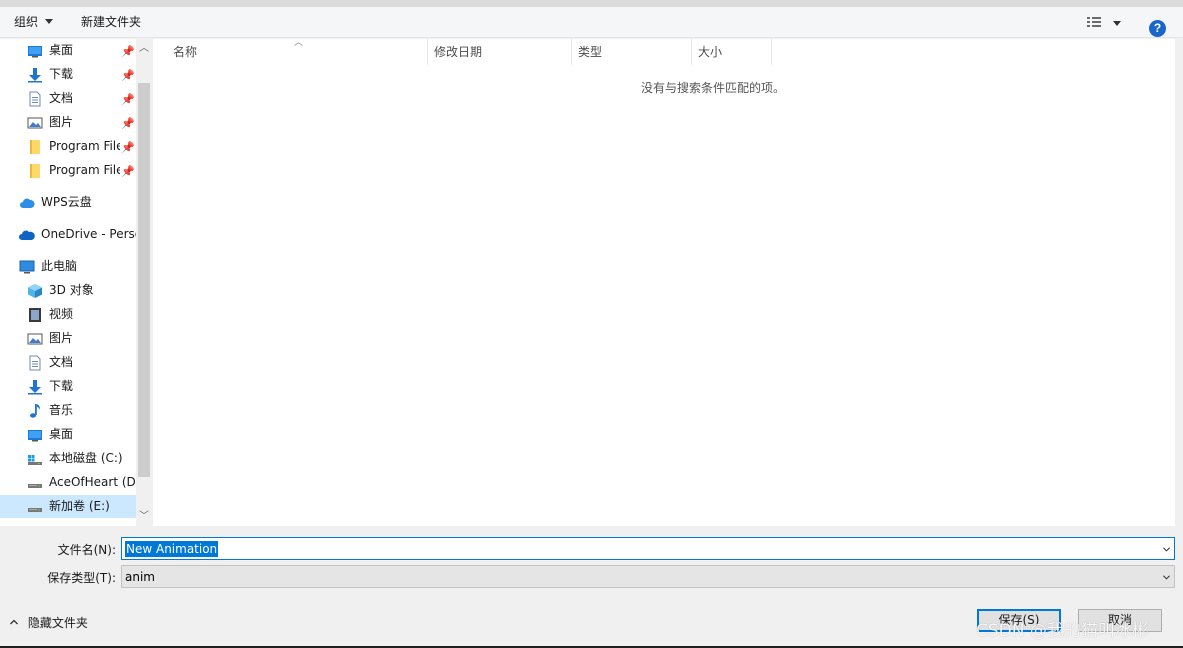  Describe the element at coordinates (111, 22) in the screenshot. I see `new-folder-button: 新建文件夹` at that location.